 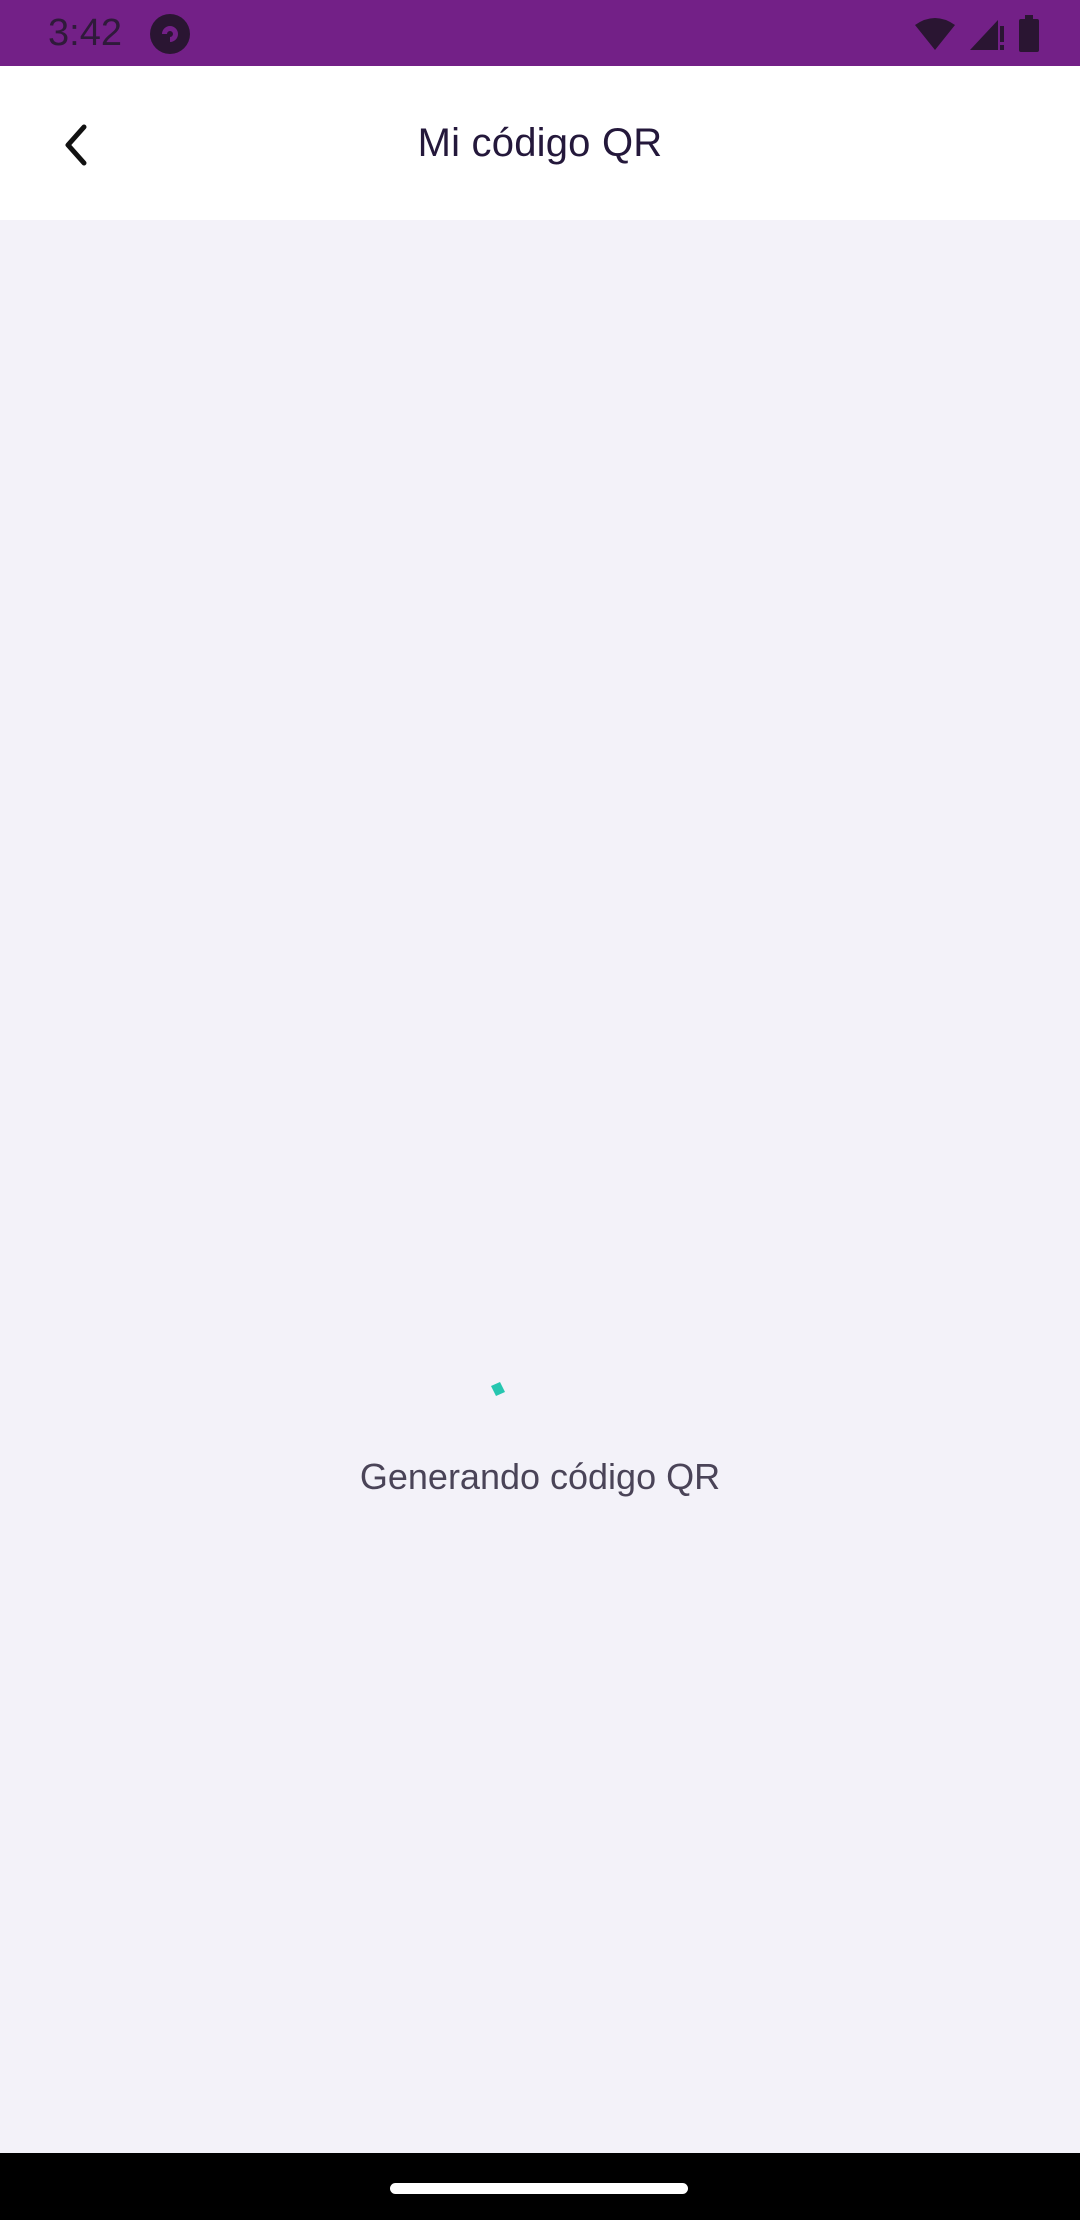 I want to click on wifi-icon, so click(x=935, y=34).